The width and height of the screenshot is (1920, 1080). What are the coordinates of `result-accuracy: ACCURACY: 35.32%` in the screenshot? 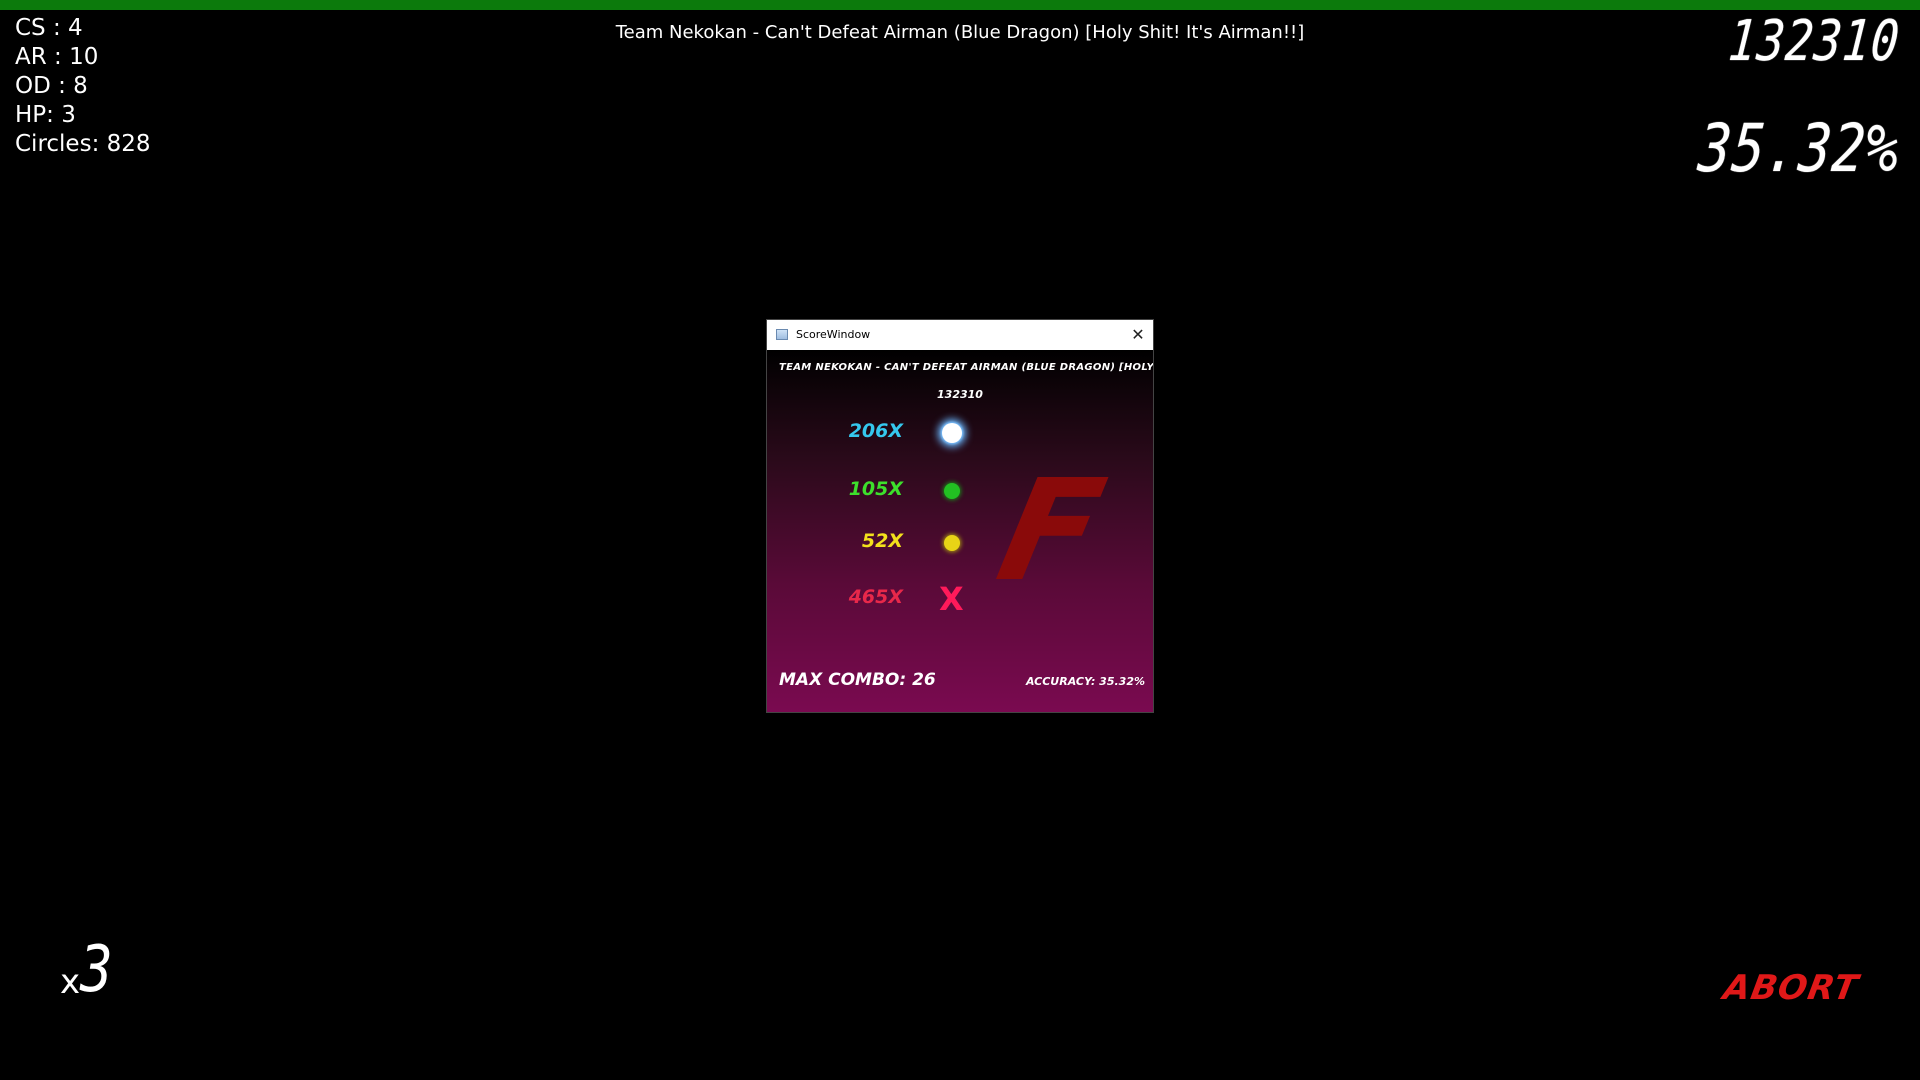 It's located at (1085, 681).